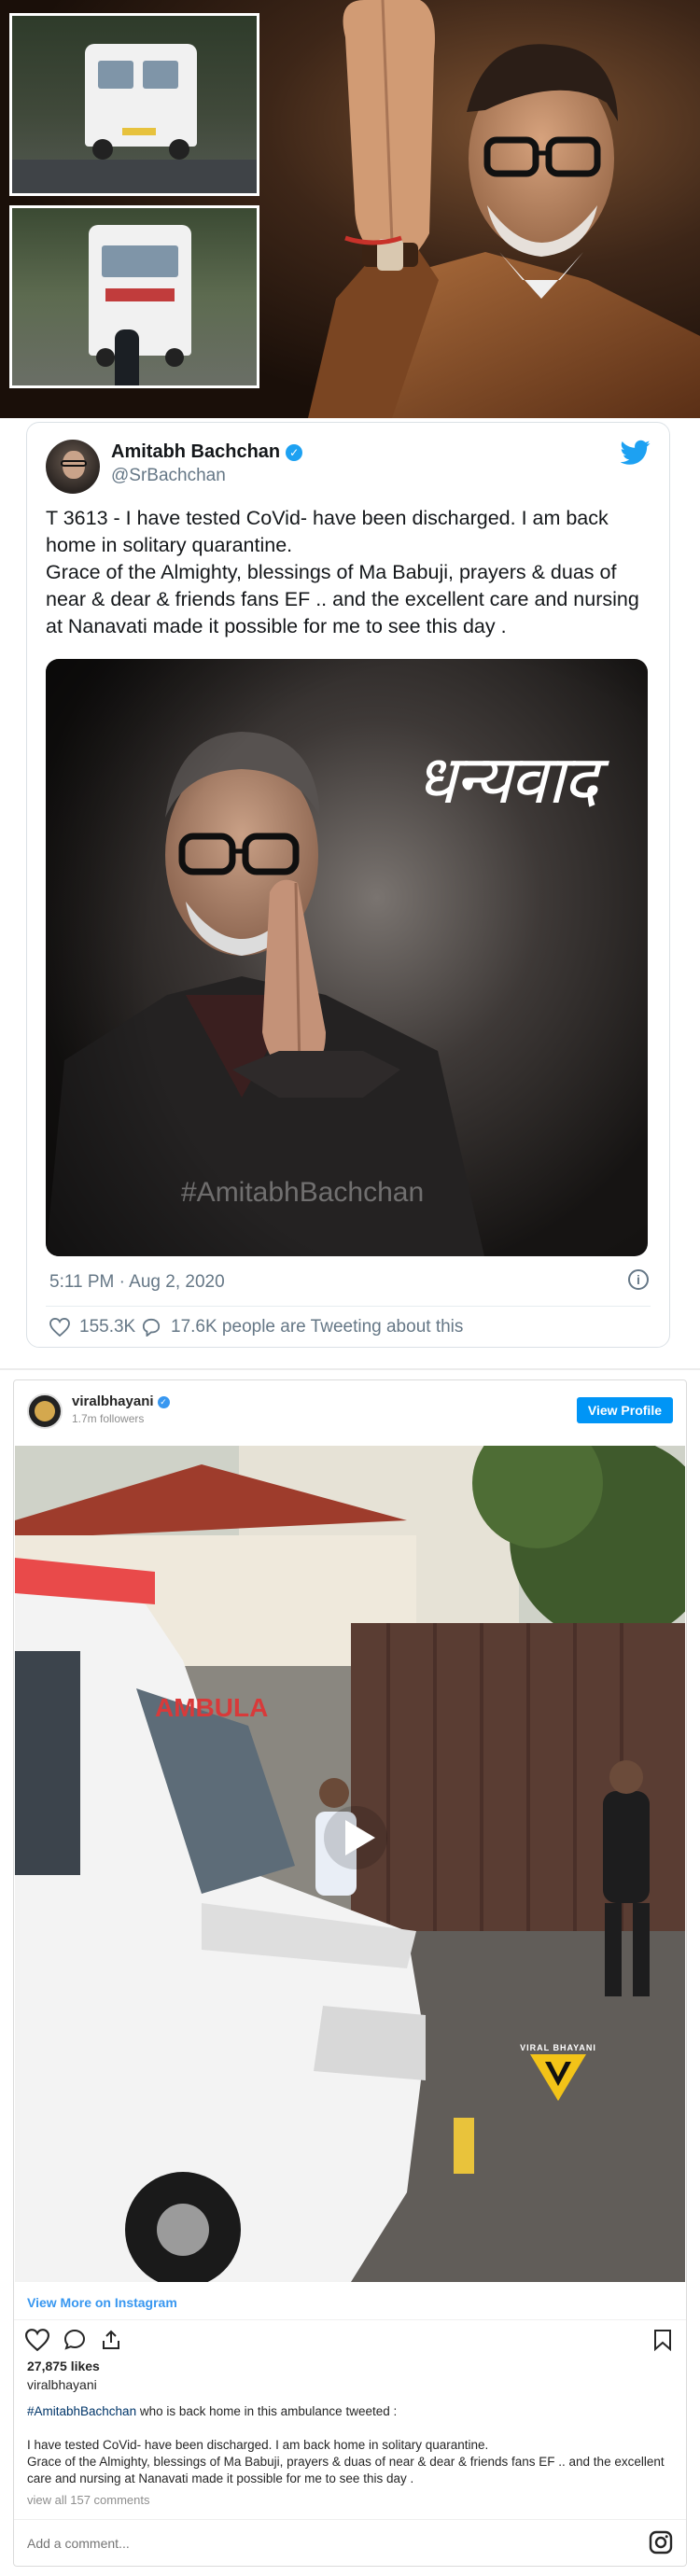 This screenshot has width=700, height=2576. I want to click on tweet-media-hindi-text: धन्यवाद, so click(506, 779).